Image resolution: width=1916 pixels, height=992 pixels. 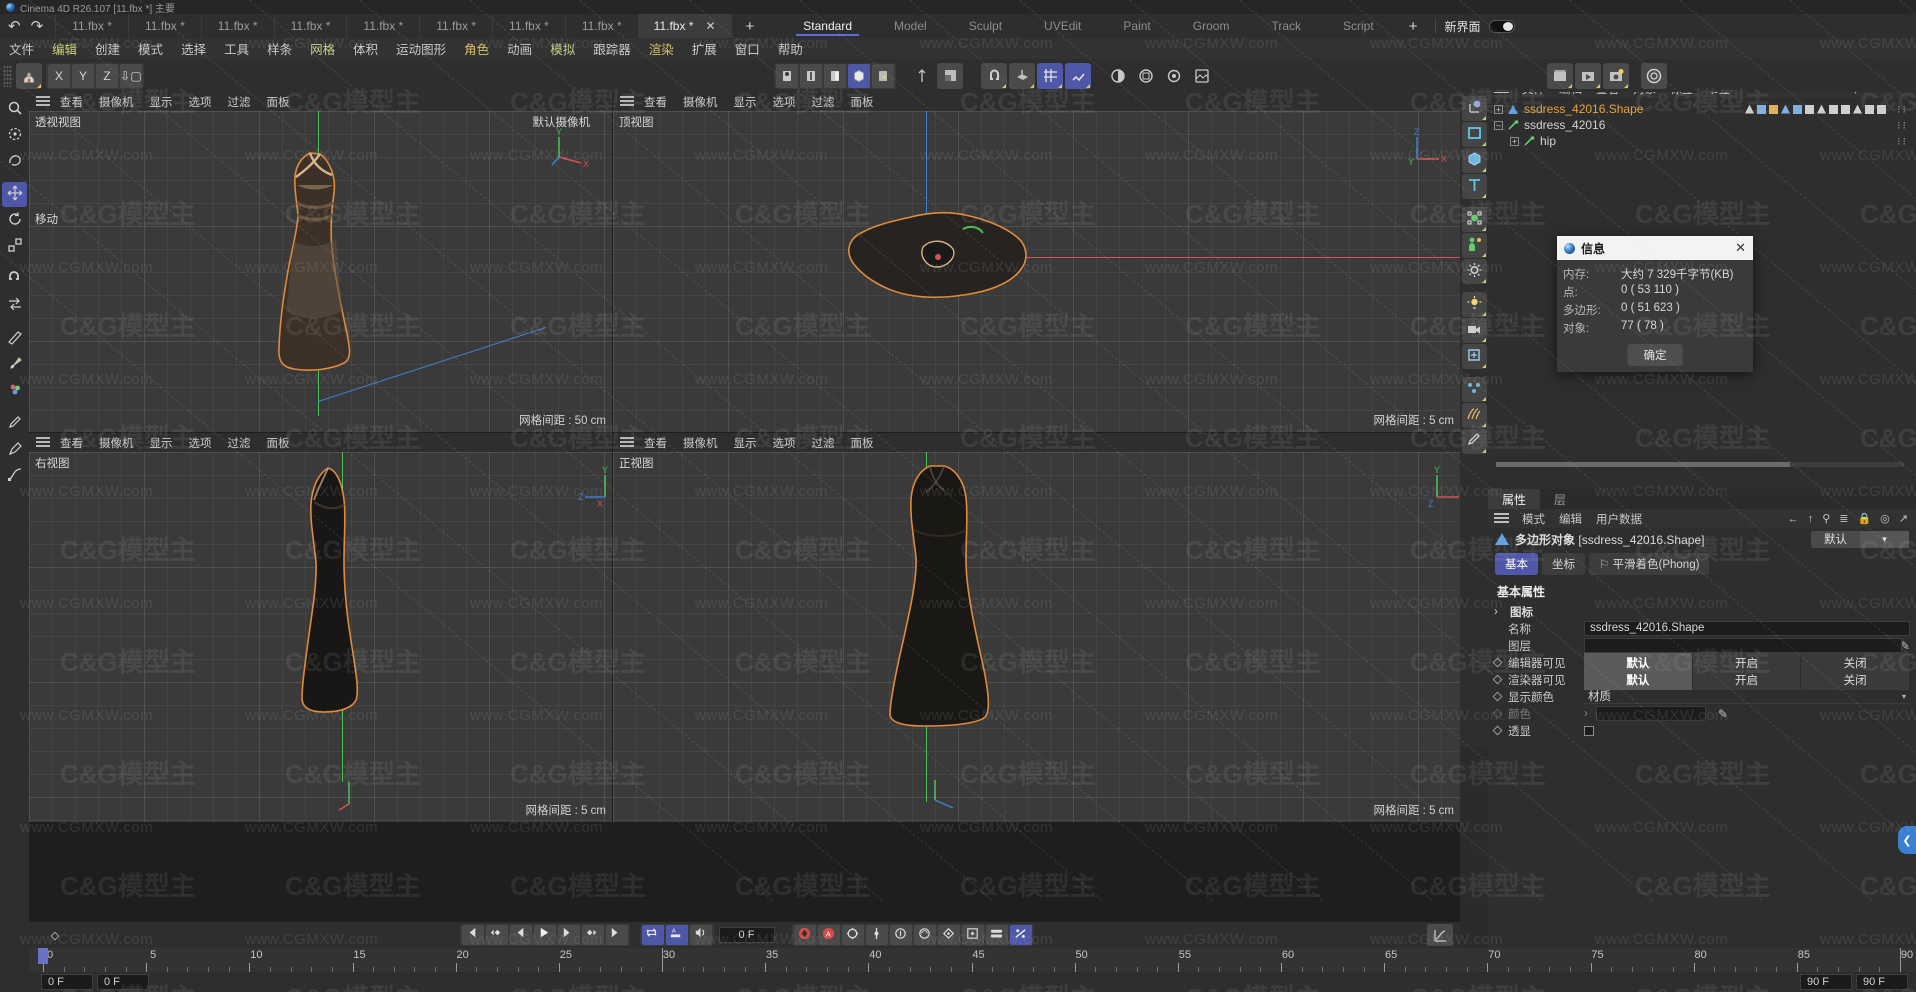 I want to click on tool-transfer, so click(x=14, y=305).